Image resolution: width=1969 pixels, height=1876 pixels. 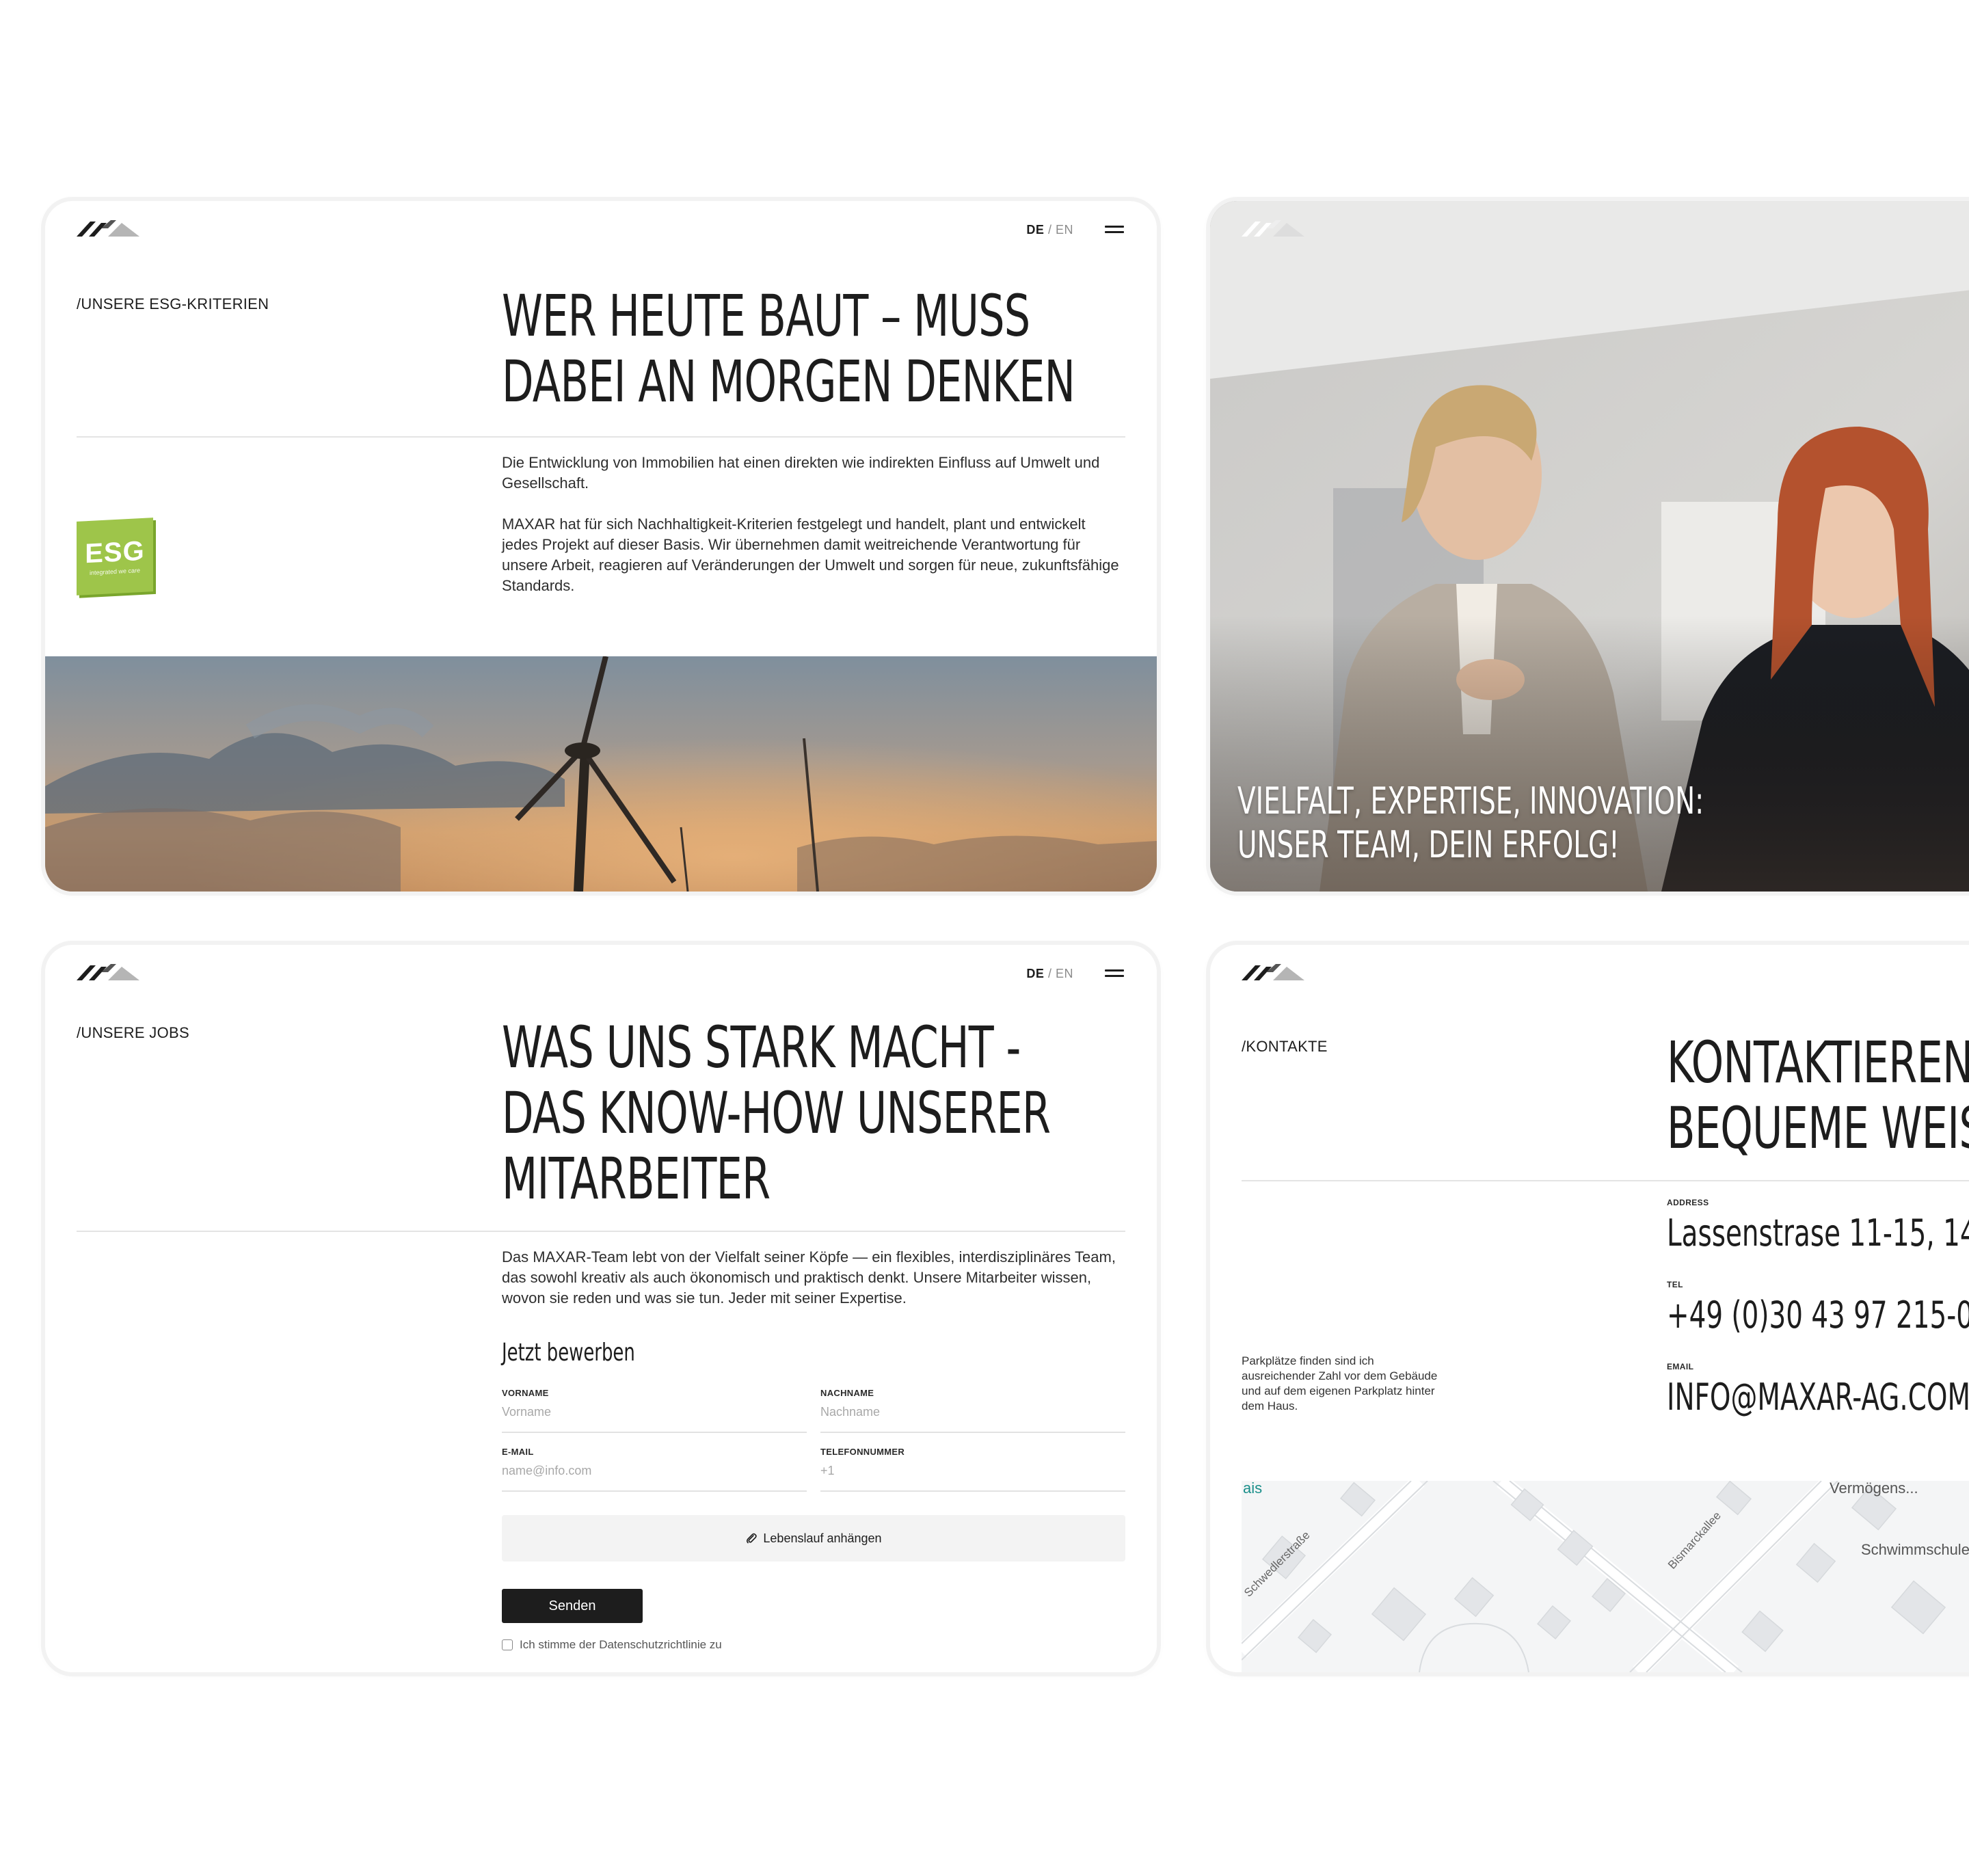 What do you see at coordinates (752, 1538) in the screenshot?
I see `paperclip-icon` at bounding box center [752, 1538].